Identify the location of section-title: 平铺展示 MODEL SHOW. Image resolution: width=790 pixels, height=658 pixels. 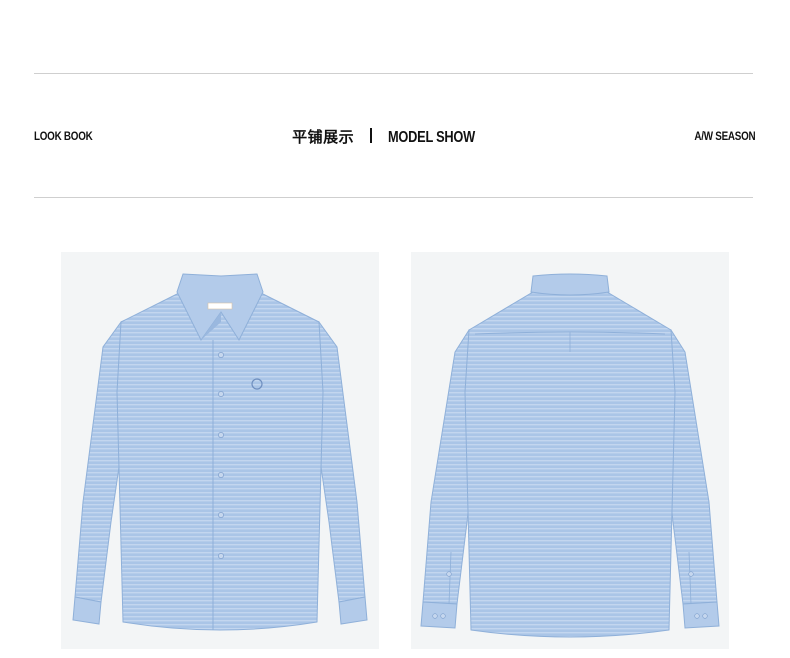
(394, 136).